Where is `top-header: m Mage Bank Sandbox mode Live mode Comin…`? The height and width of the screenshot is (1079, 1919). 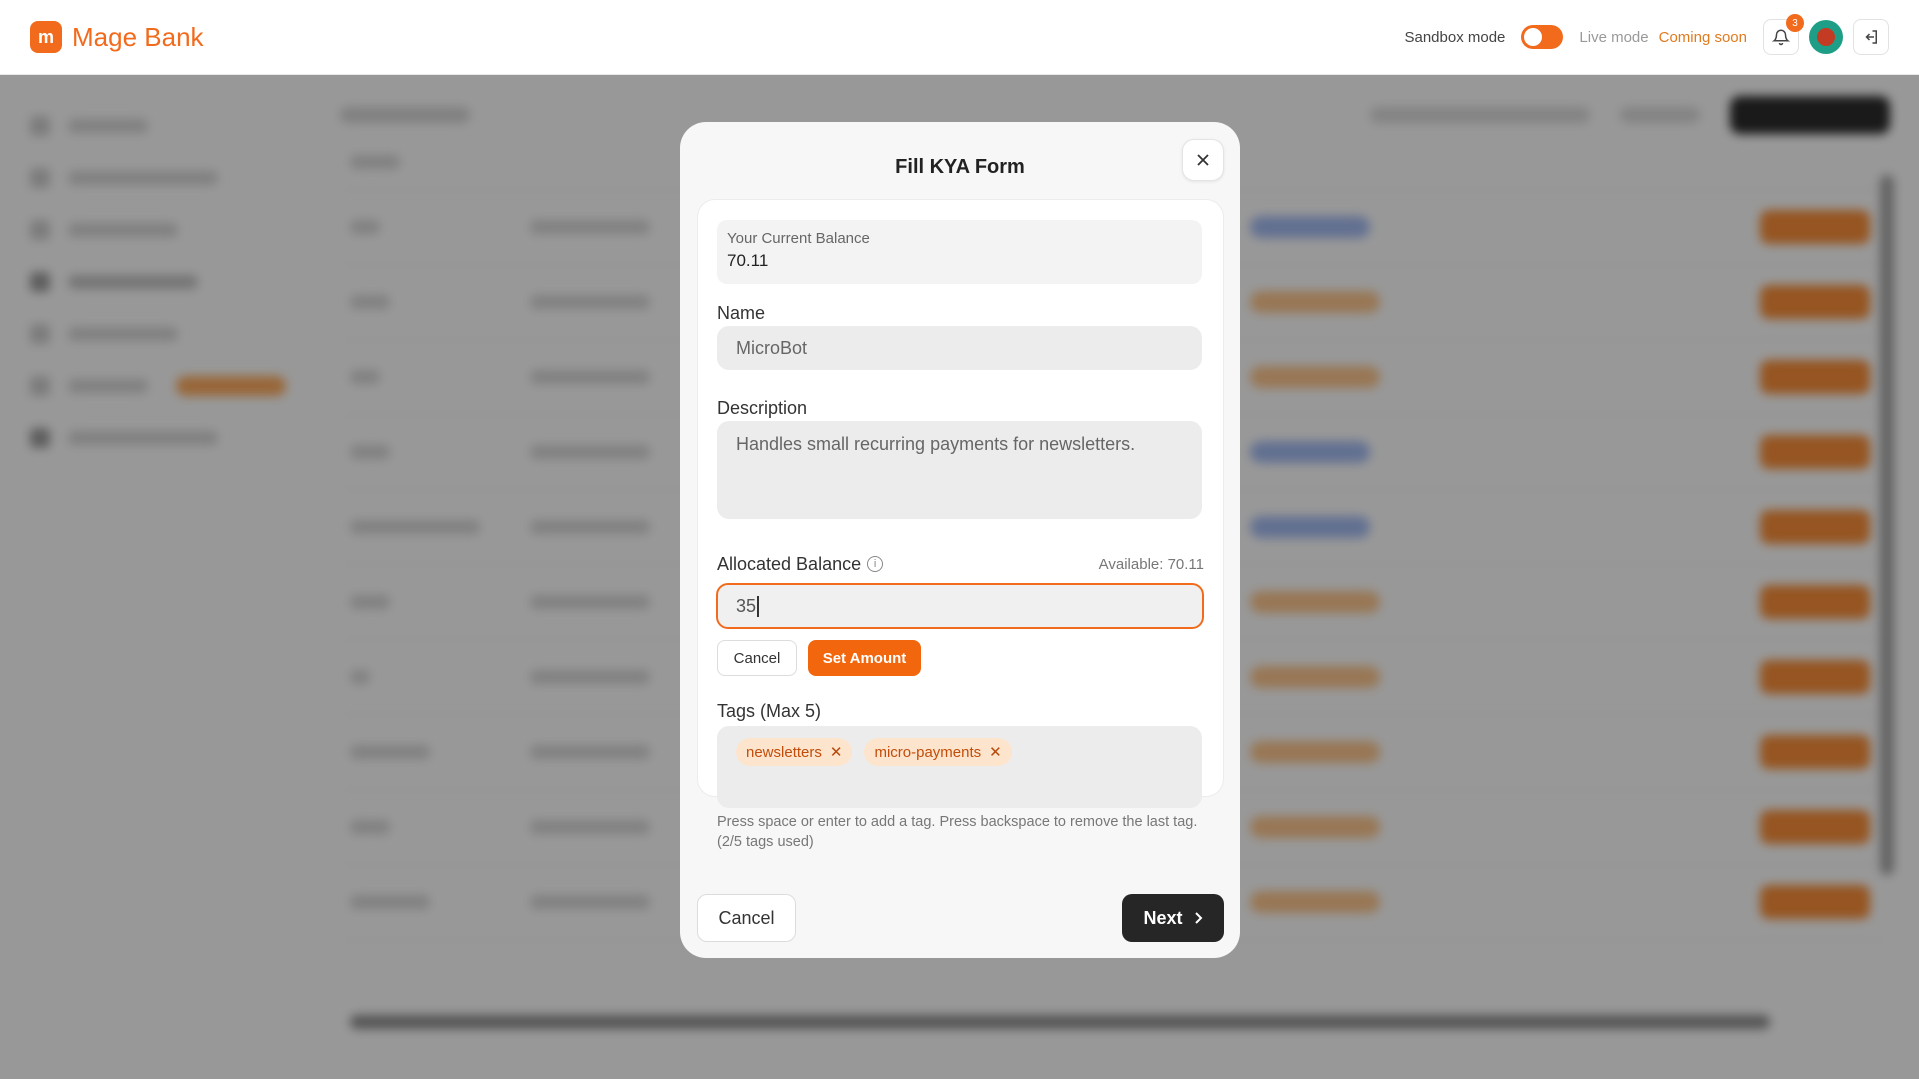 top-header: m Mage Bank Sandbox mode Live mode Comin… is located at coordinates (959, 37).